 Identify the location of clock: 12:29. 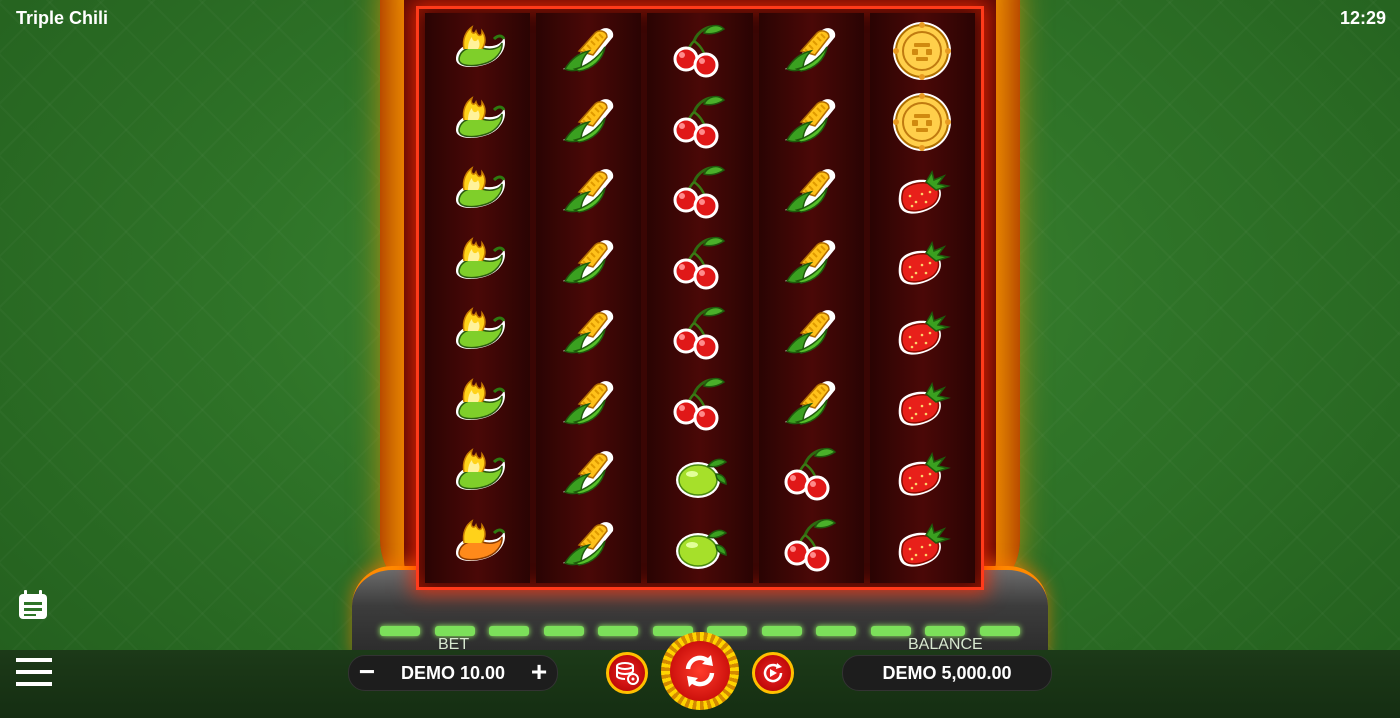
(1362, 18).